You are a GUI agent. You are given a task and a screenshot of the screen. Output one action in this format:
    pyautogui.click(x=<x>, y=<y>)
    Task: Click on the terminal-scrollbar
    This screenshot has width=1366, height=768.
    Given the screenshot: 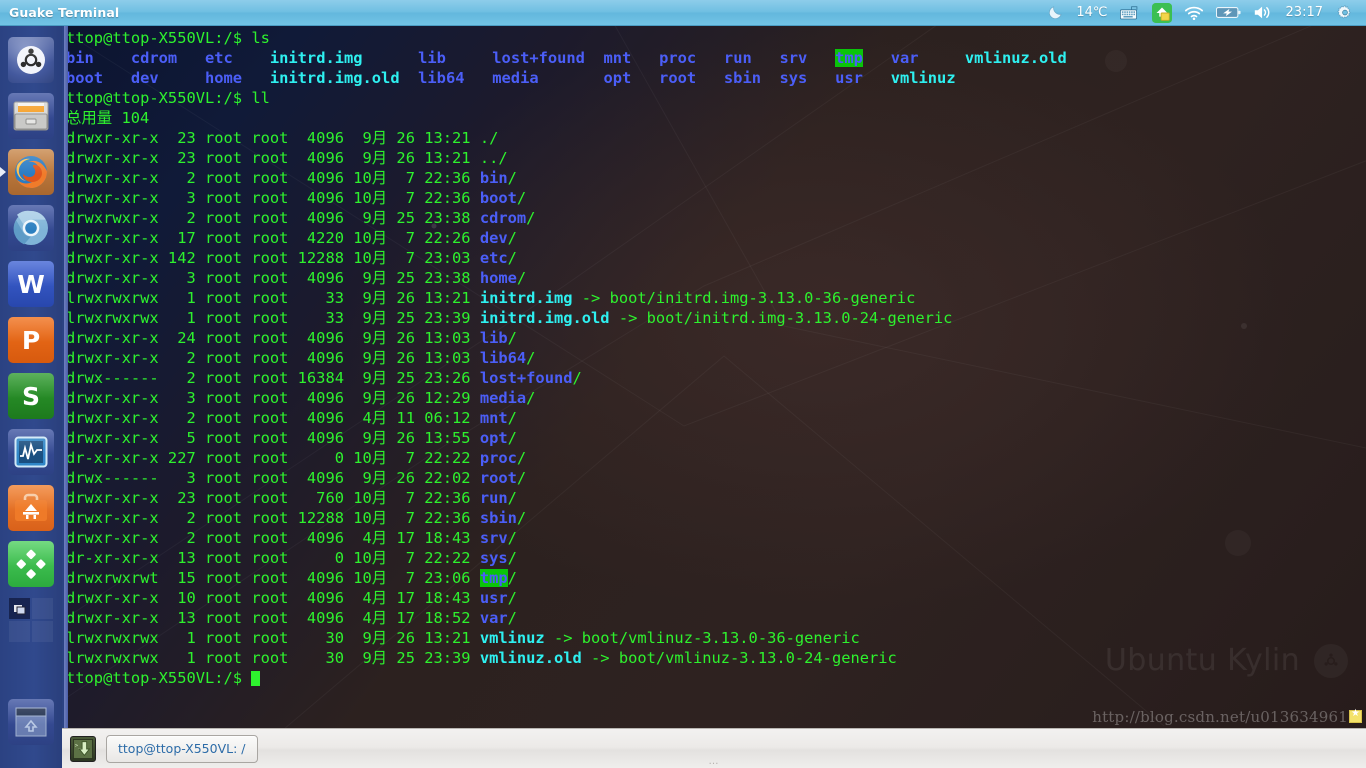 What is the action you would take?
    pyautogui.click(x=66, y=377)
    